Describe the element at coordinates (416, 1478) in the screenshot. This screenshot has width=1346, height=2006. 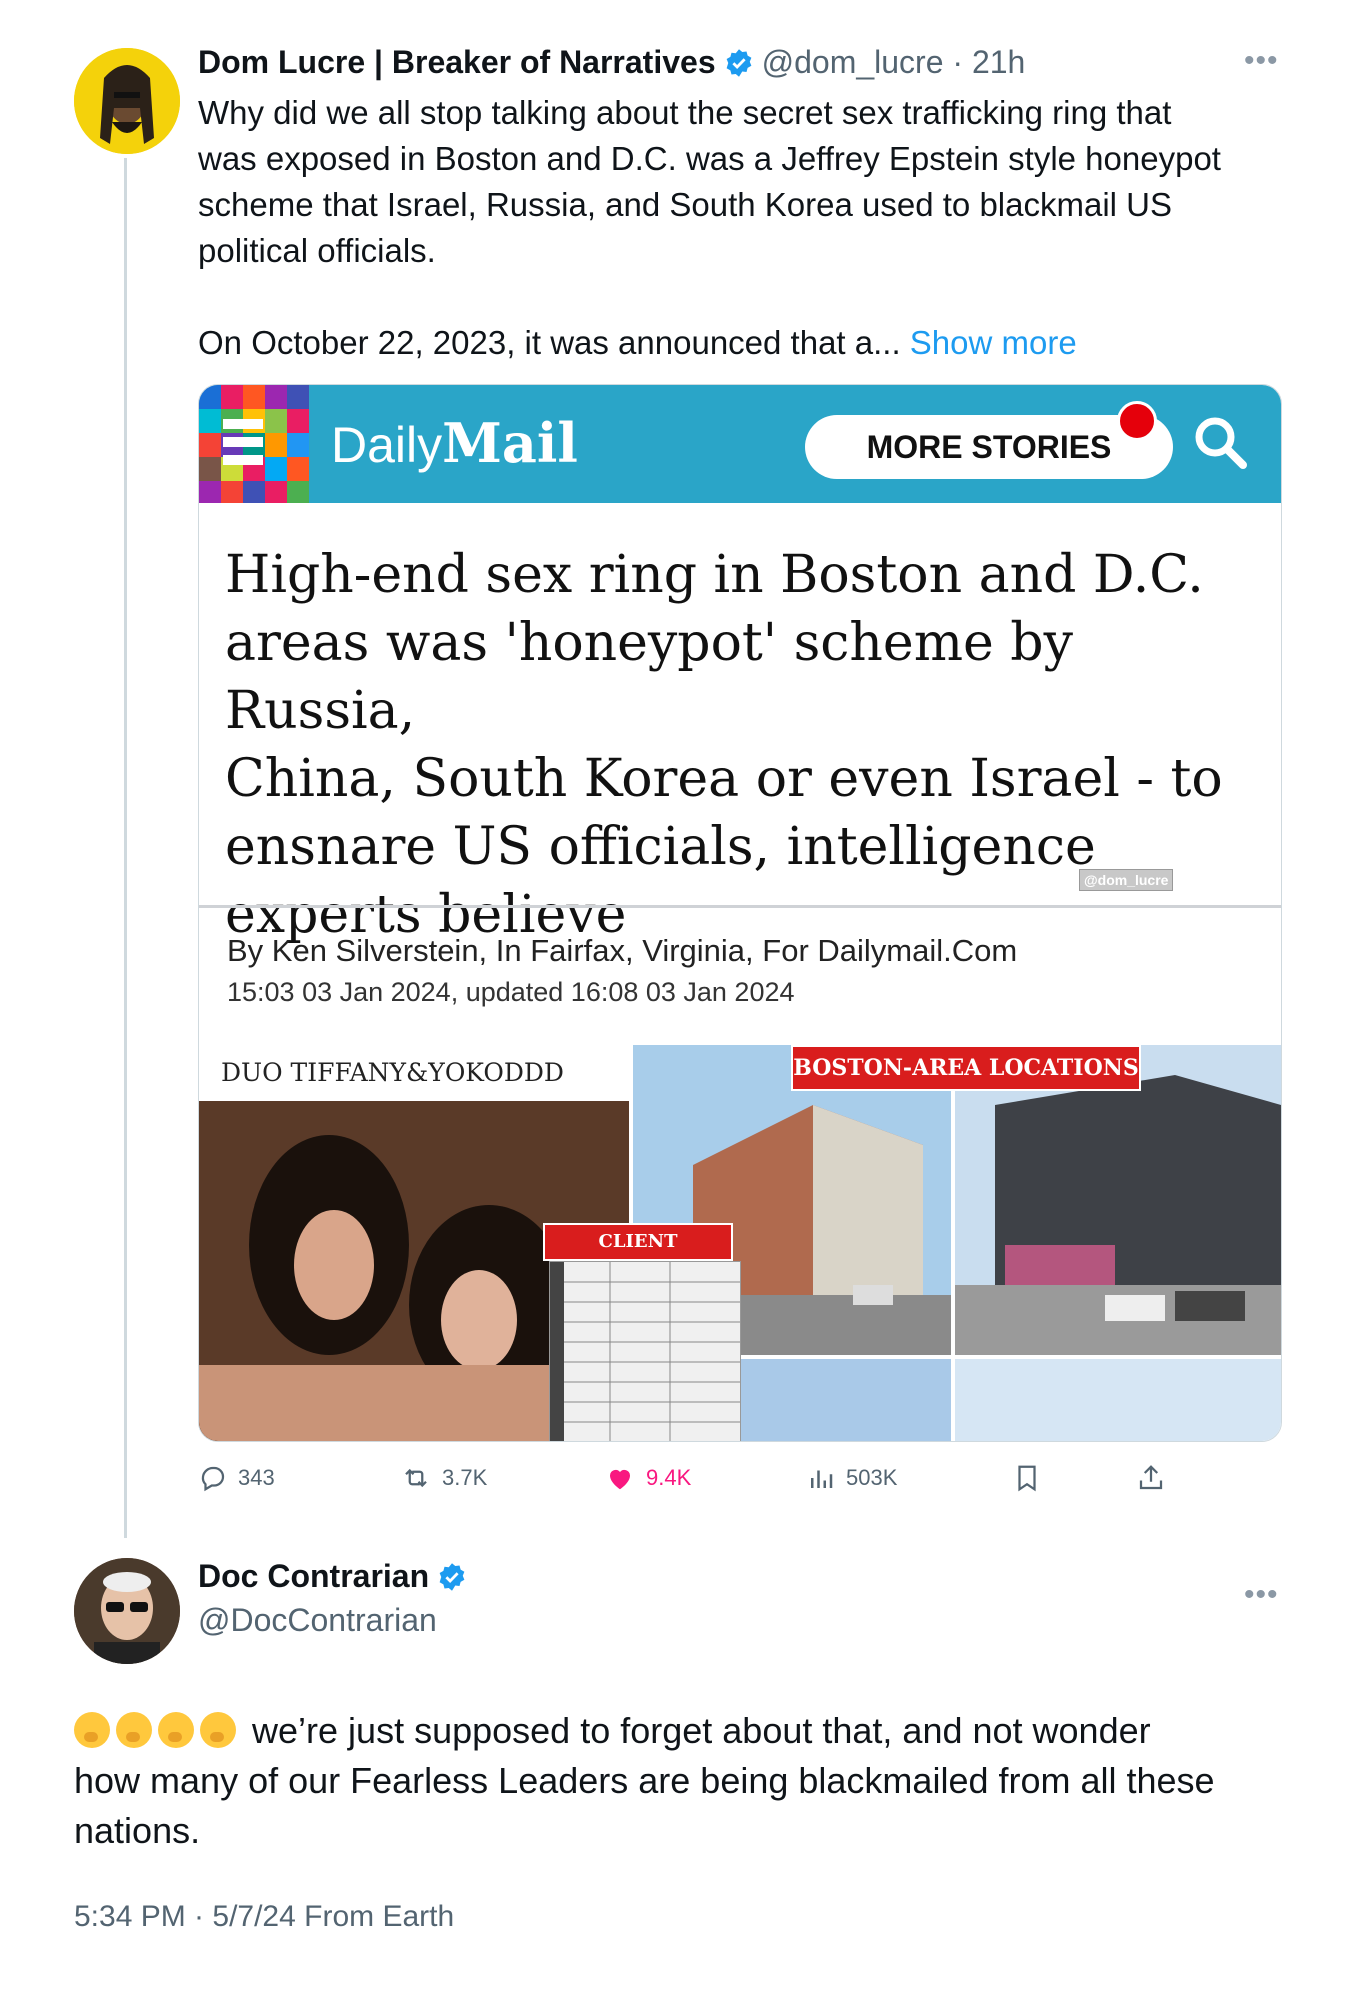
I see `repost-icon` at that location.